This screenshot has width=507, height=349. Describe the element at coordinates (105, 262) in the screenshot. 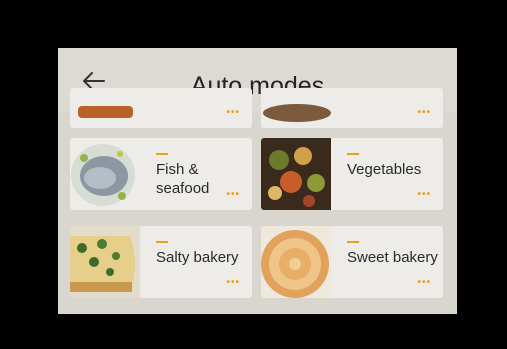

I see `quiche-image` at that location.